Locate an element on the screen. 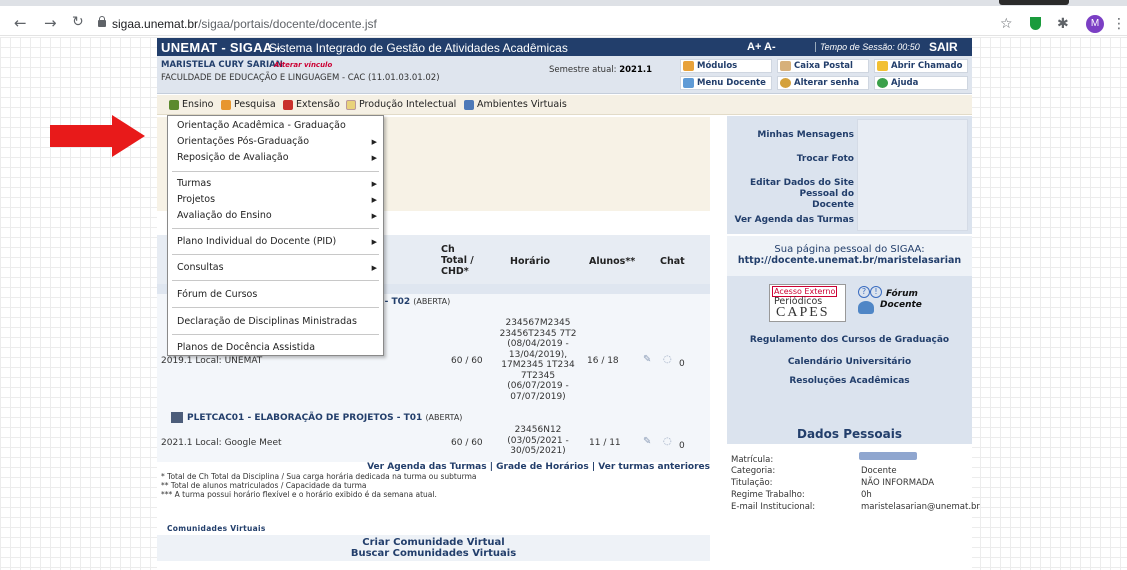 The height and width of the screenshot is (570, 1127). capes-banner: Acesso Externo Periódicos CAPES is located at coordinates (807, 303).